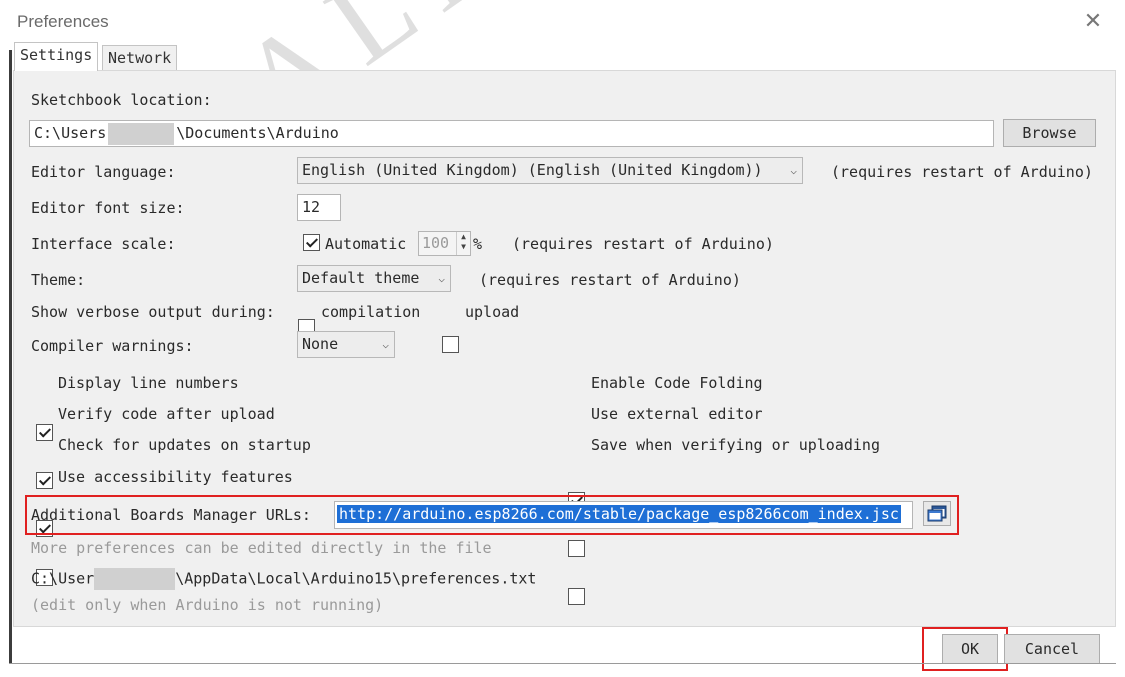 The height and width of the screenshot is (677, 1125). I want to click on upload-checkbox, so click(450, 344).